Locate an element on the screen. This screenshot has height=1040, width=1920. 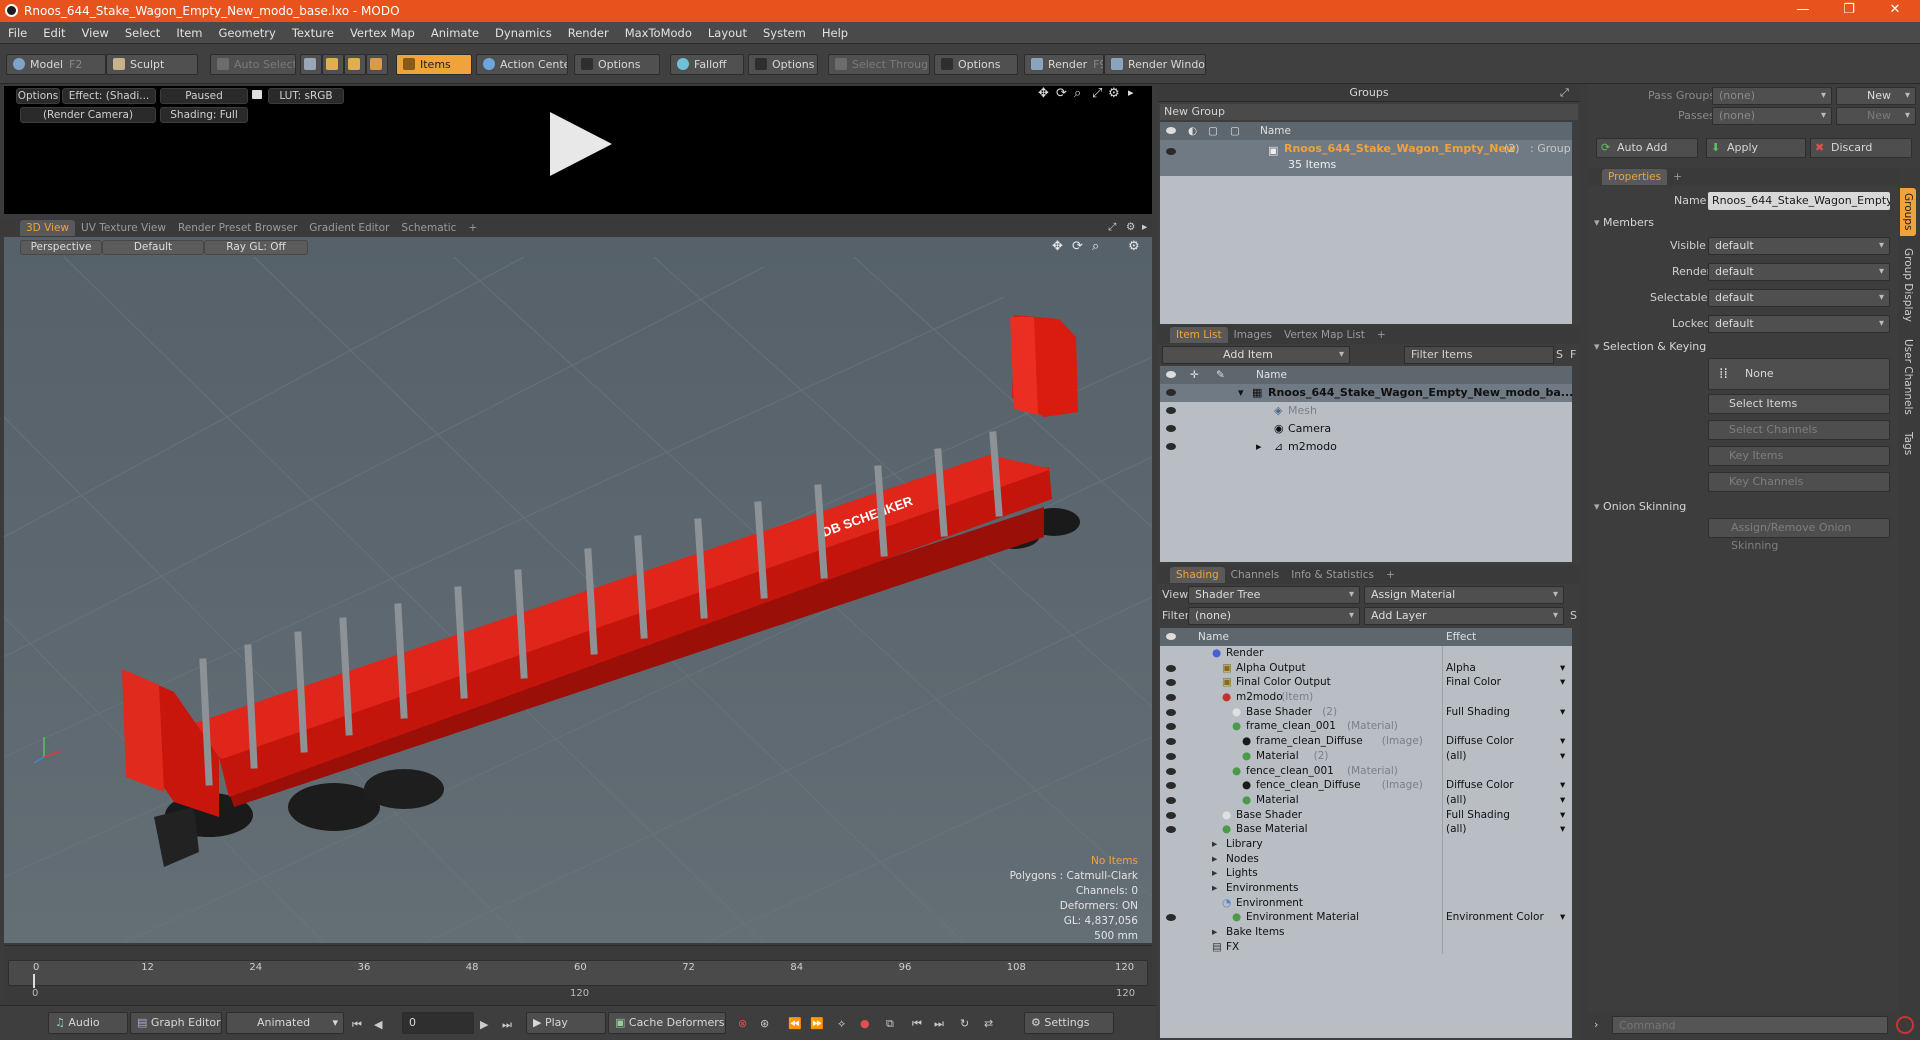
shader-tree-row: ◔ Environment is located at coordinates (1366, 903).